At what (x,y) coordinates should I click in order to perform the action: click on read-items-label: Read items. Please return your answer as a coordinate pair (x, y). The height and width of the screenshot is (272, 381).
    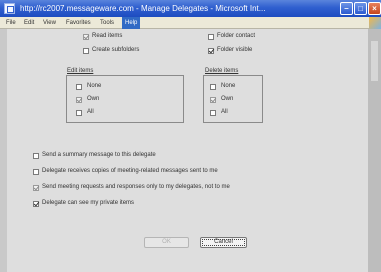
    Looking at the image, I should click on (107, 36).